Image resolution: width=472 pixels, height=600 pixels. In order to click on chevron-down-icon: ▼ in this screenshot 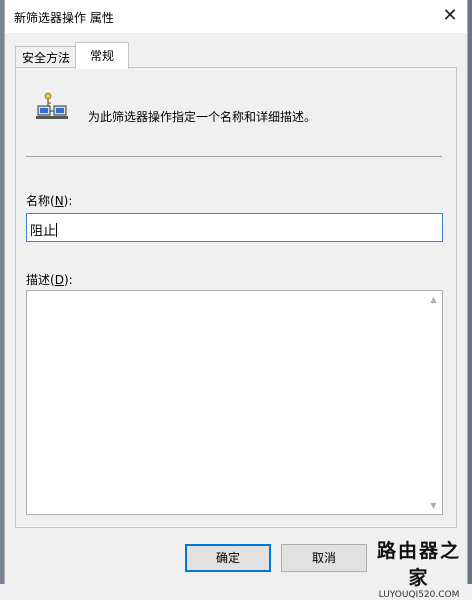, I will do `click(433, 505)`.